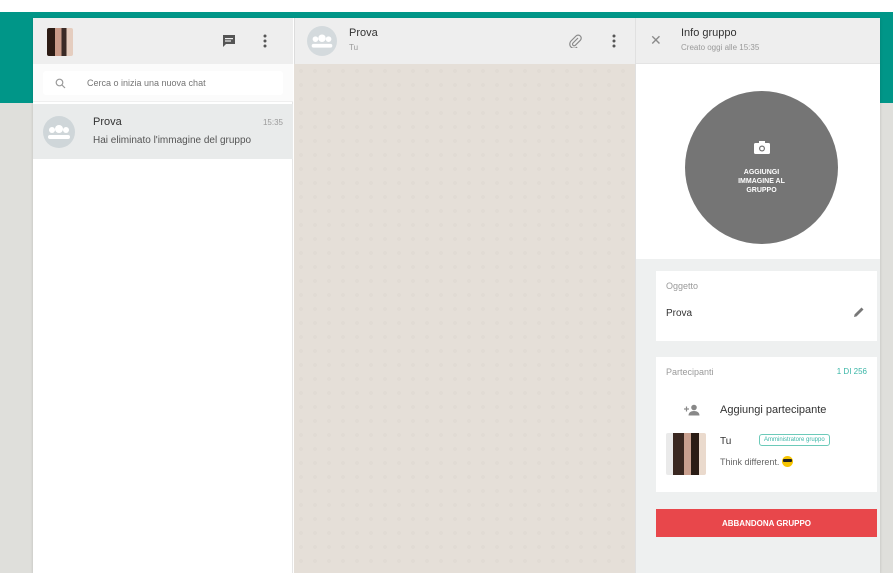 The width and height of the screenshot is (893, 573). Describe the element at coordinates (761, 181) in the screenshot. I see `add-group-photo-label: AGGIUNGI IMMAGINE AL GRUPPO` at that location.